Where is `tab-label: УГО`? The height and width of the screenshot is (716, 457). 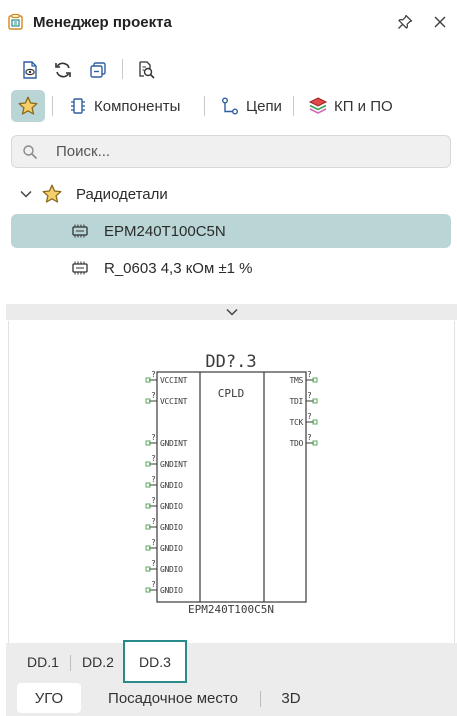 tab-label: УГО is located at coordinates (49, 698).